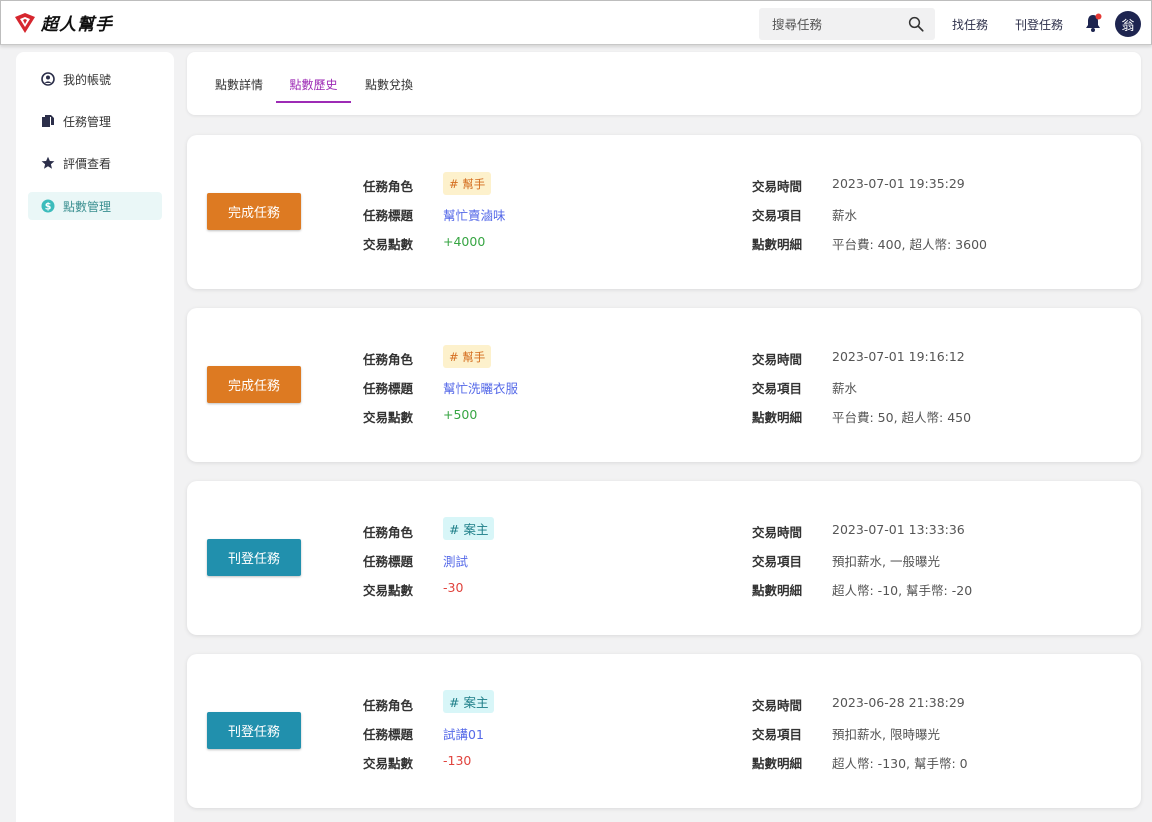  I want to click on dollar-circle-icon: $, so click(48, 206).